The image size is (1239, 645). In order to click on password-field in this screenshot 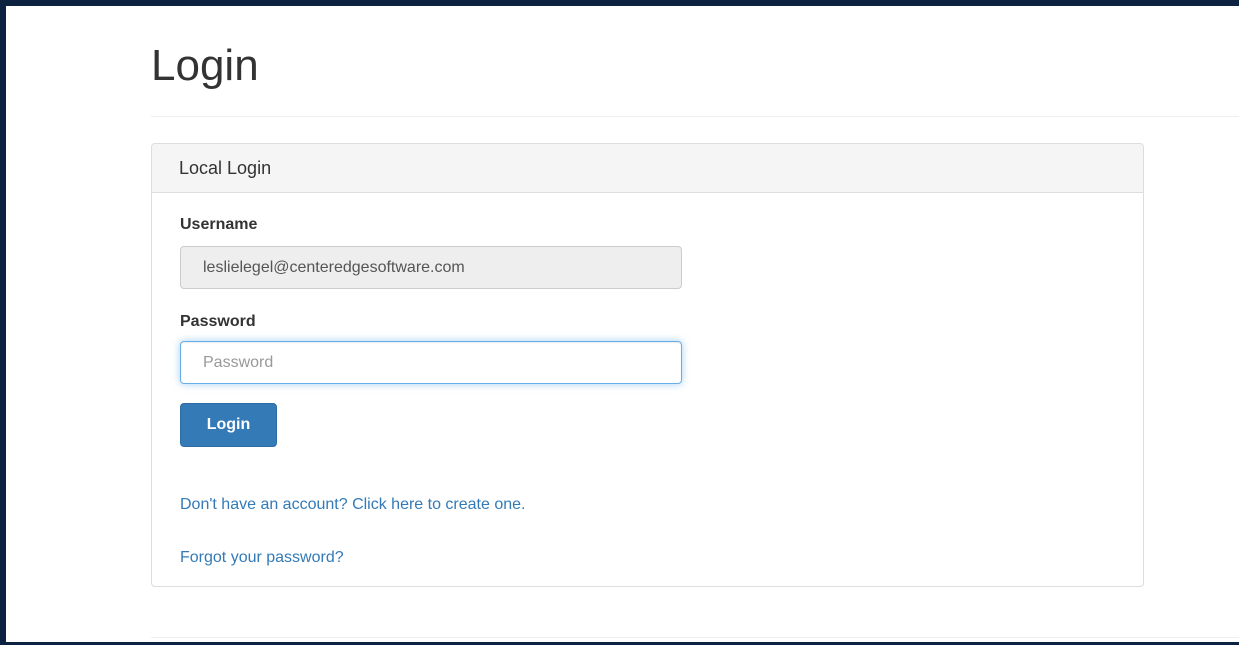, I will do `click(431, 362)`.